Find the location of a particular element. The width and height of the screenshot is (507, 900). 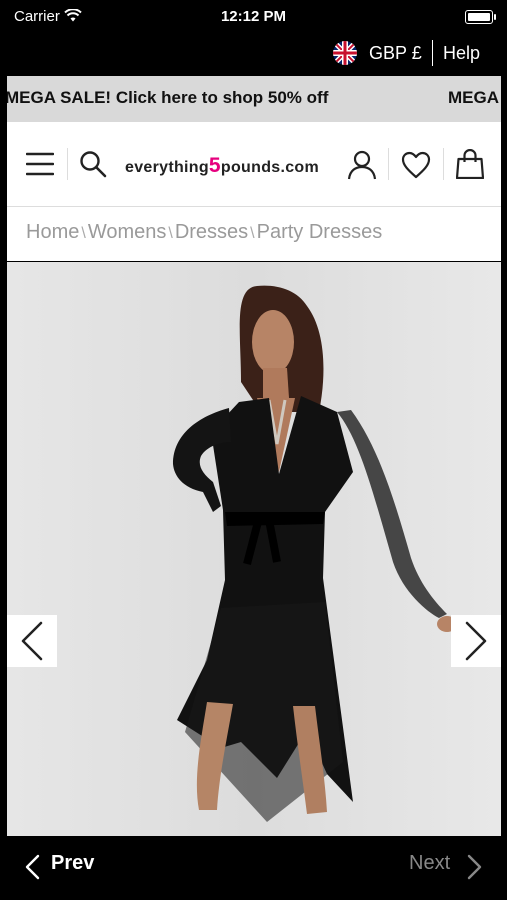

currency-selector: GBP £ is located at coordinates (395, 53).